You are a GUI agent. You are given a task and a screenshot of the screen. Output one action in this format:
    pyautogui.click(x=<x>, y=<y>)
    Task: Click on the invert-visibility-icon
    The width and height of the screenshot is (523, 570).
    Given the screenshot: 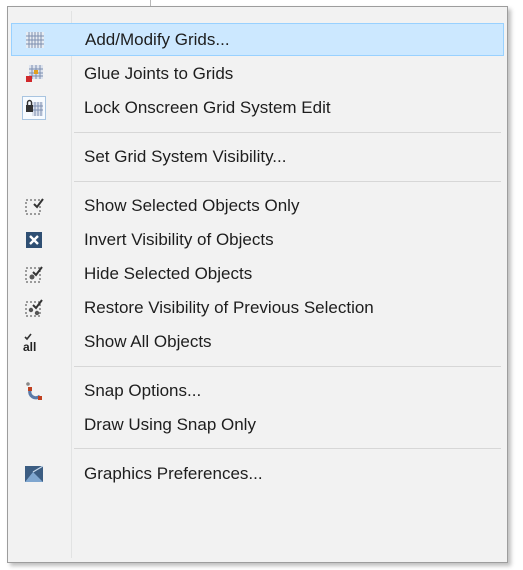 What is the action you would take?
    pyautogui.click(x=34, y=240)
    